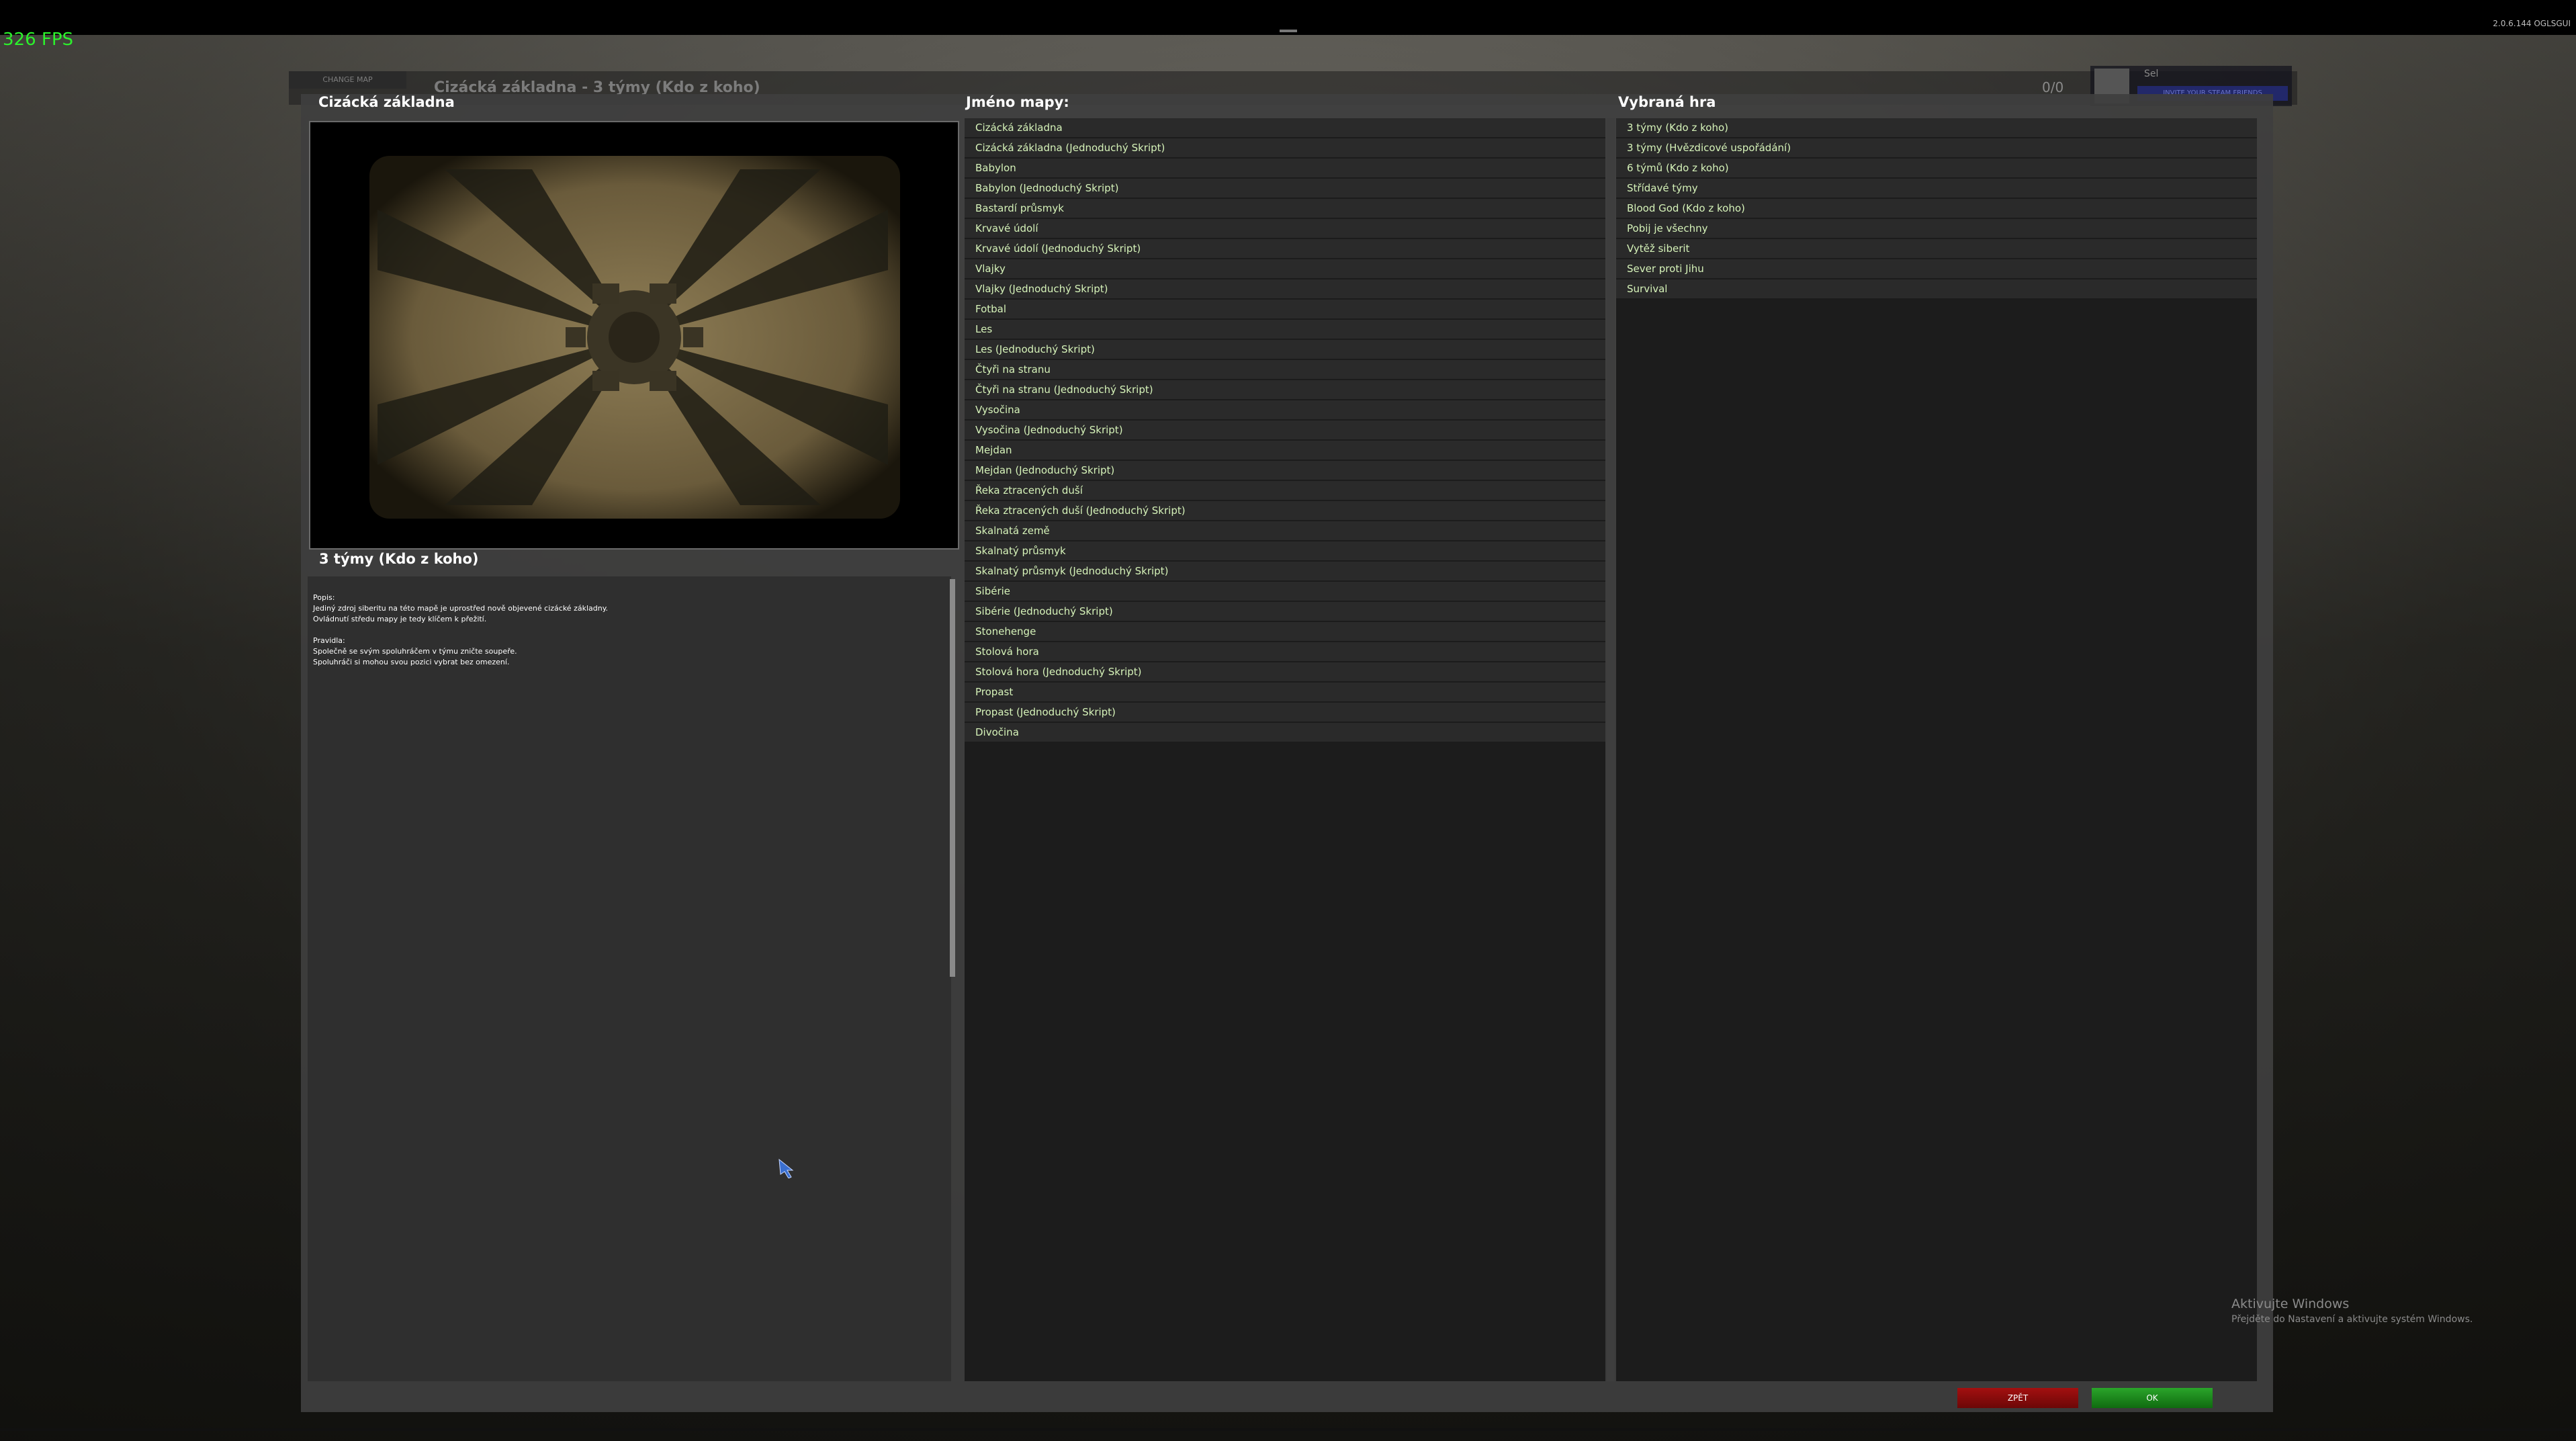 The width and height of the screenshot is (2576, 1441). I want to click on list-item: Divočina, so click(1285, 732).